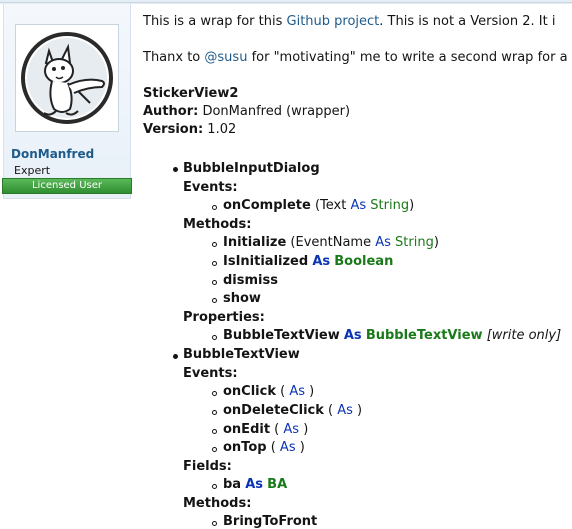 The height and width of the screenshot is (529, 572). I want to click on method-isinitialized: IsInitialized As Boolean, so click(308, 261).